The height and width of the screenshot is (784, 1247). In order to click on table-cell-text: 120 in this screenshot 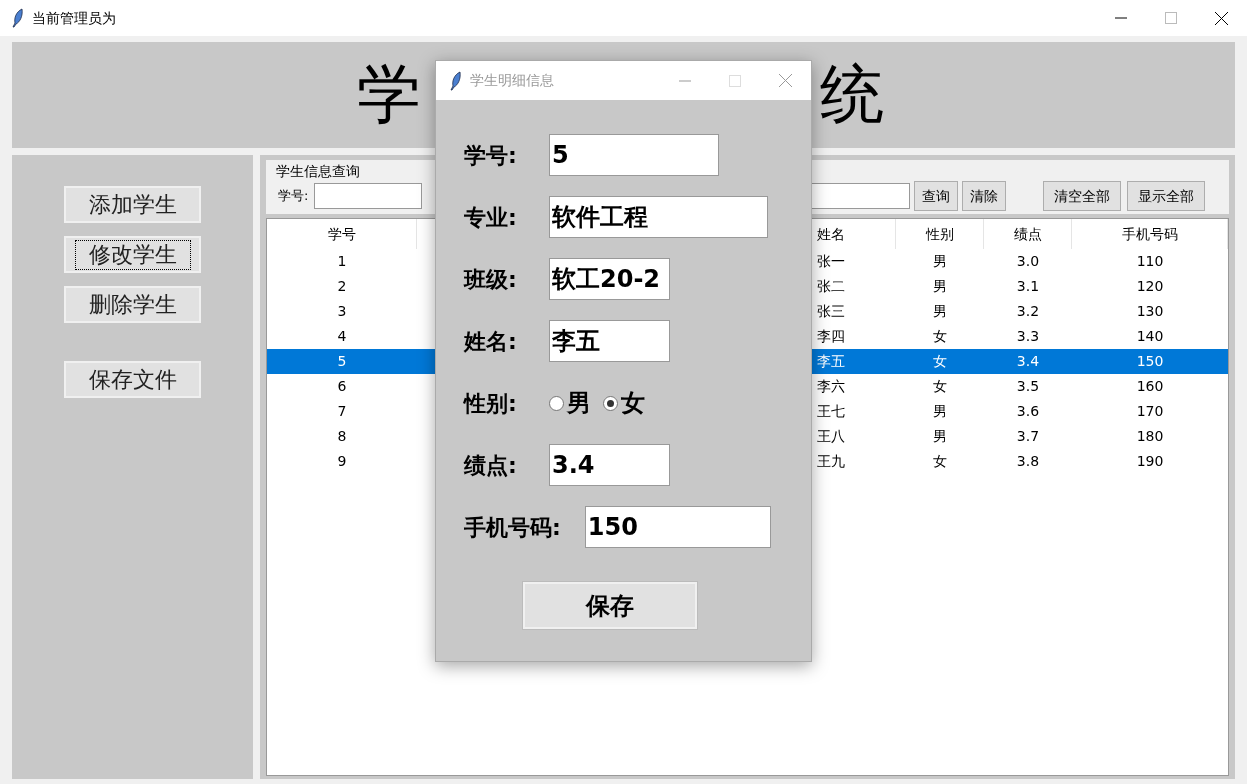, I will do `click(1150, 286)`.